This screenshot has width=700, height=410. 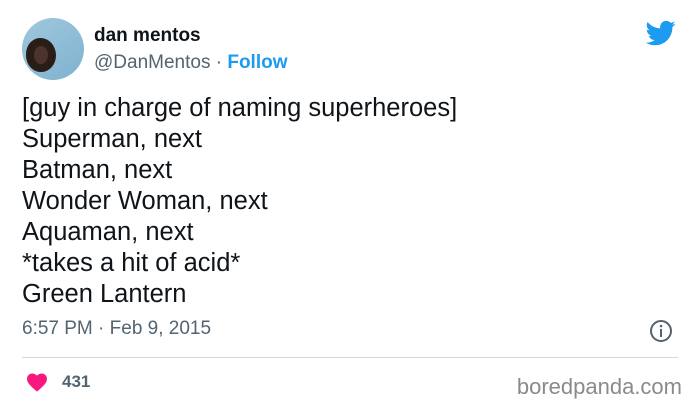 I want to click on user-info: dan mentos @DanMentos · Follow, so click(x=191, y=49).